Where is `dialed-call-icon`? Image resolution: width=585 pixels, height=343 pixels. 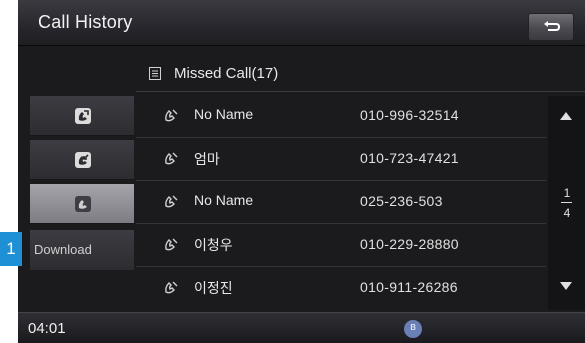 dialed-call-icon is located at coordinates (83, 116).